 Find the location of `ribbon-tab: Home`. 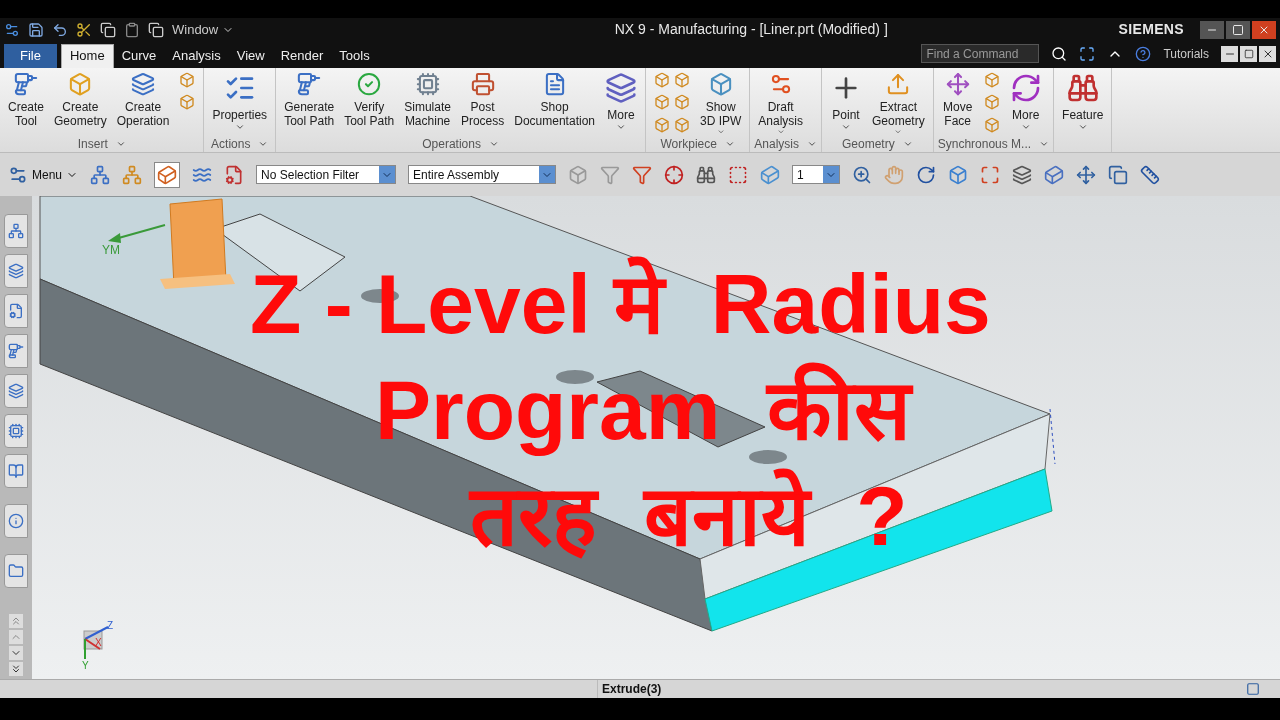

ribbon-tab: Home is located at coordinates (87, 55).